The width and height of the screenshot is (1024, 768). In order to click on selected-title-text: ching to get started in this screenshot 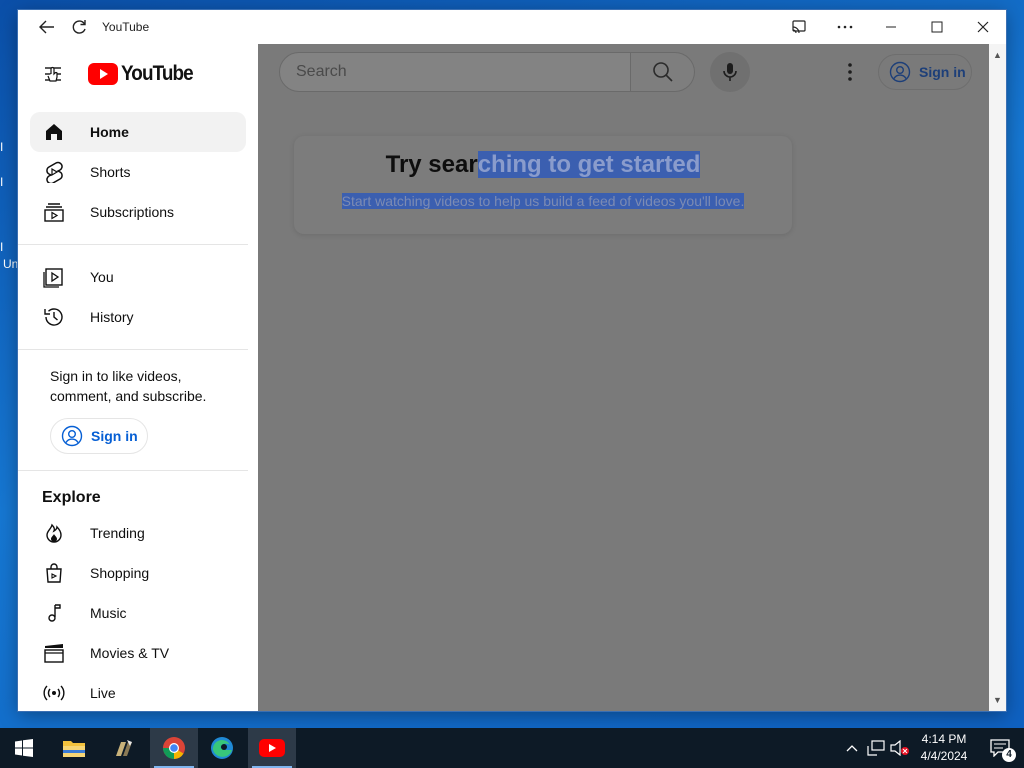, I will do `click(589, 164)`.